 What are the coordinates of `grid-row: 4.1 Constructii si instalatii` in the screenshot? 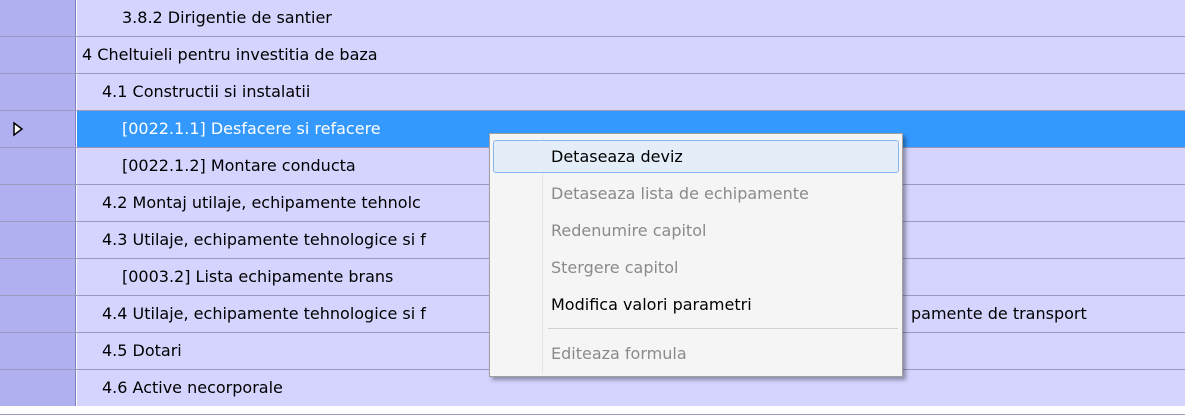 It's located at (592, 92).